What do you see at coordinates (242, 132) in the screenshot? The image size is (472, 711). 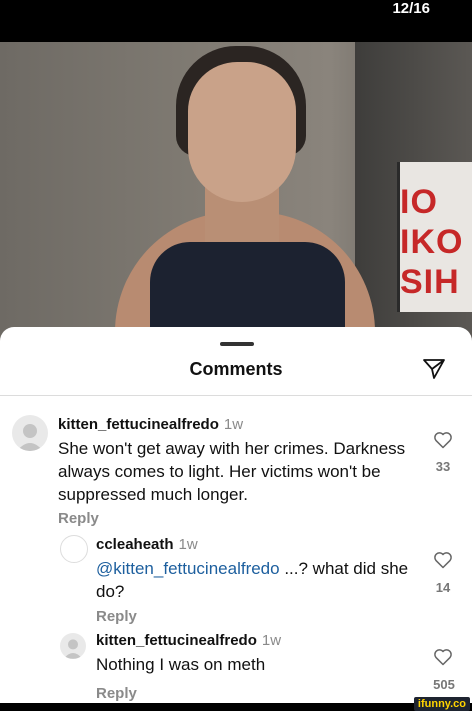 I see `photo-person-face` at bounding box center [242, 132].